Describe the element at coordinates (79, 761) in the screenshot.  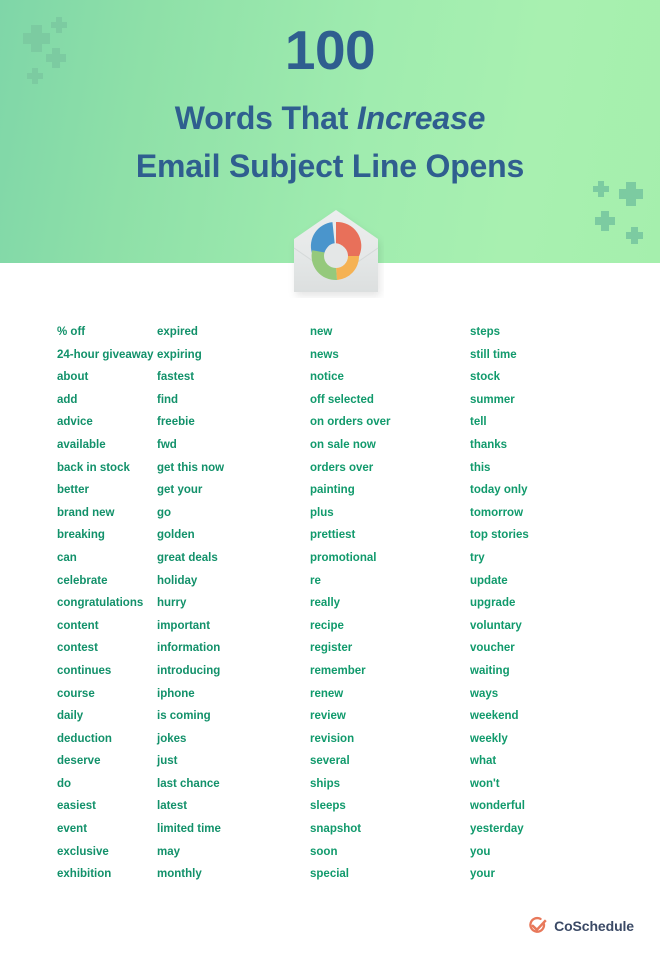
I see `word-item: deserve` at that location.